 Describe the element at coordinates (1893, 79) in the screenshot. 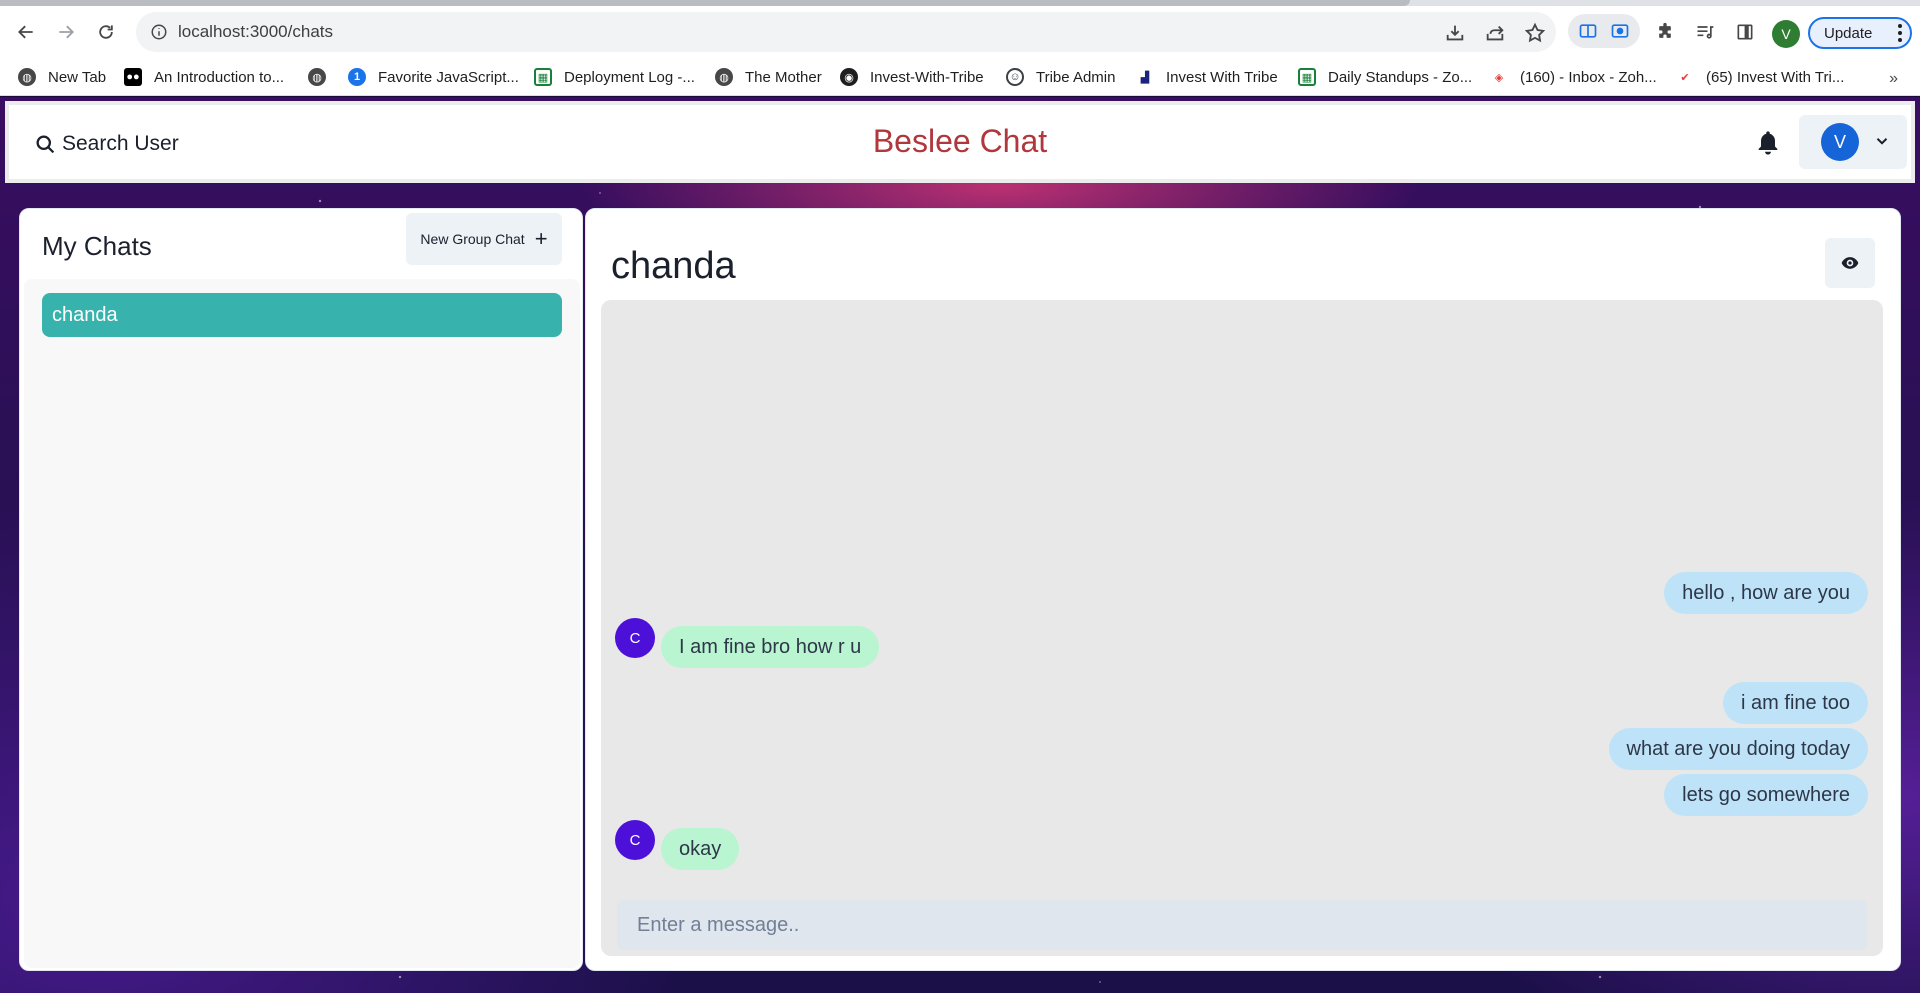

I see `bookmarks-overflow-icon: »` at that location.